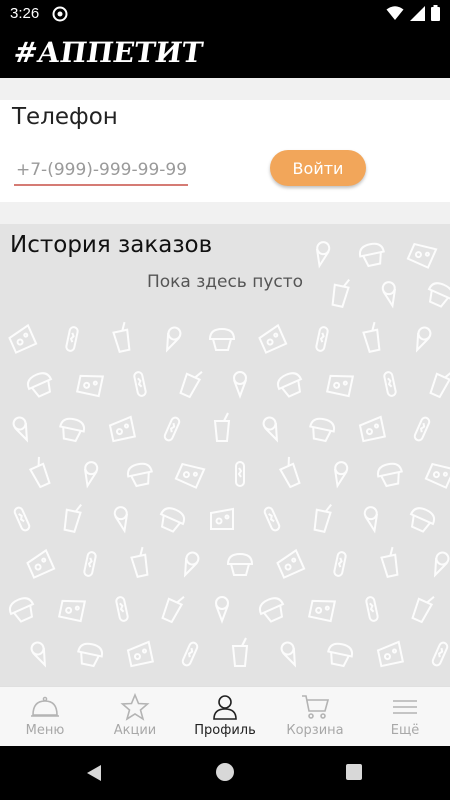 Image resolution: width=450 pixels, height=800 pixels. I want to click on phone-login-card: Телефон Войти, so click(225, 151).